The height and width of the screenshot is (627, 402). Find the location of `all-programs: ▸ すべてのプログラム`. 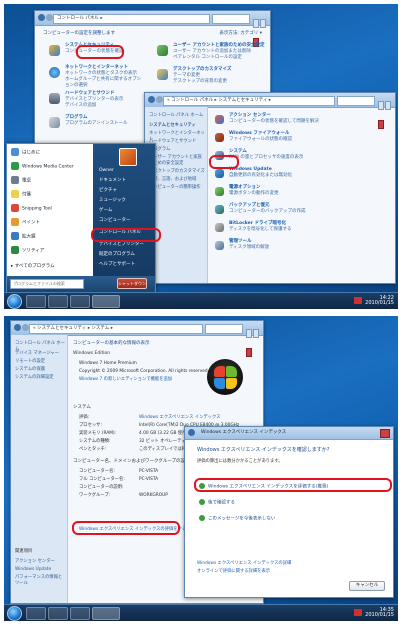

all-programs: ▸ すべてのプログラム is located at coordinates (33, 267).